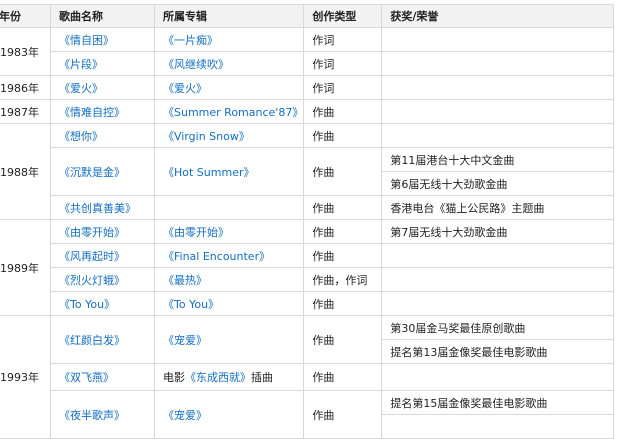  I want to click on song-cell: 《沉默是金》, so click(102, 171).